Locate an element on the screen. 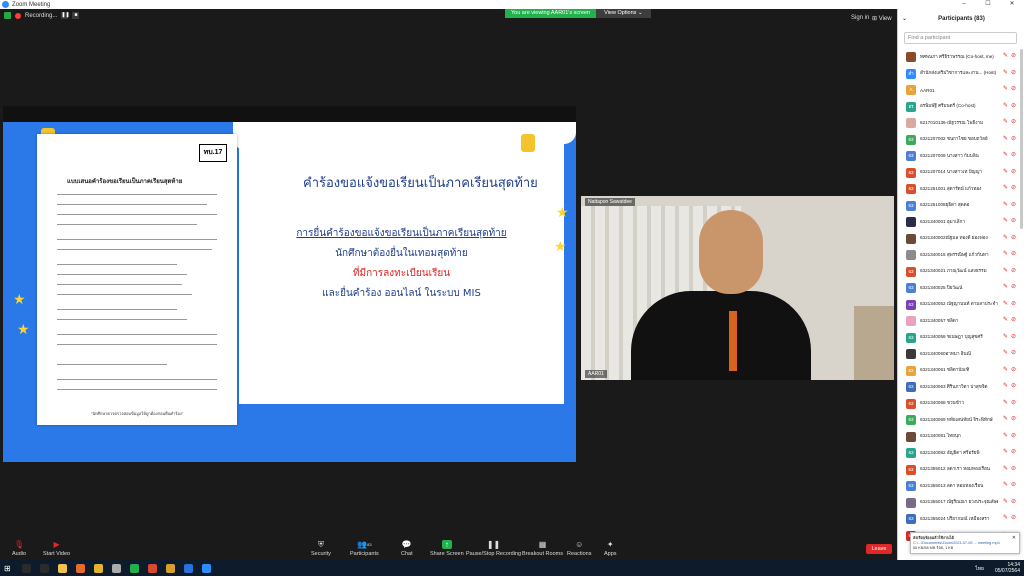 Image resolution: width=1024 pixels, height=576 pixels. pause-recording-icon: ❚❚ is located at coordinates (65, 15).